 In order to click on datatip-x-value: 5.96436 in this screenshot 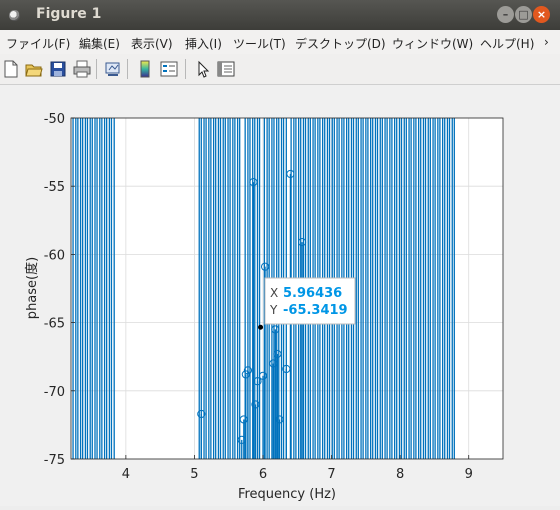, I will do `click(312, 293)`.